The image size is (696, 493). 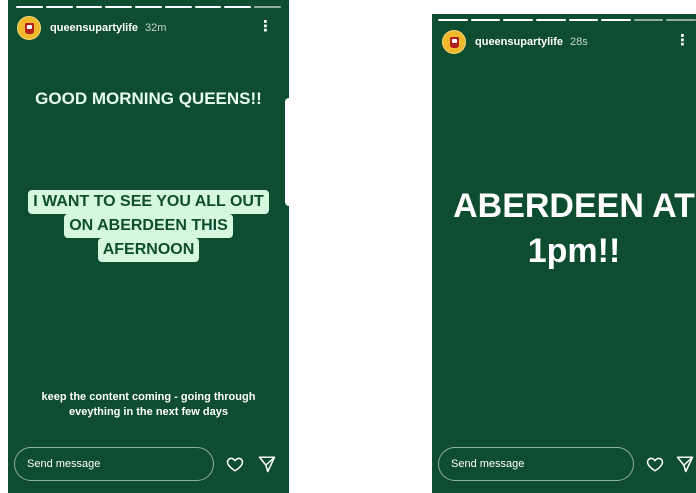 I want to click on story-headline: GOOD MORNING QUEENS!!, so click(x=148, y=98).